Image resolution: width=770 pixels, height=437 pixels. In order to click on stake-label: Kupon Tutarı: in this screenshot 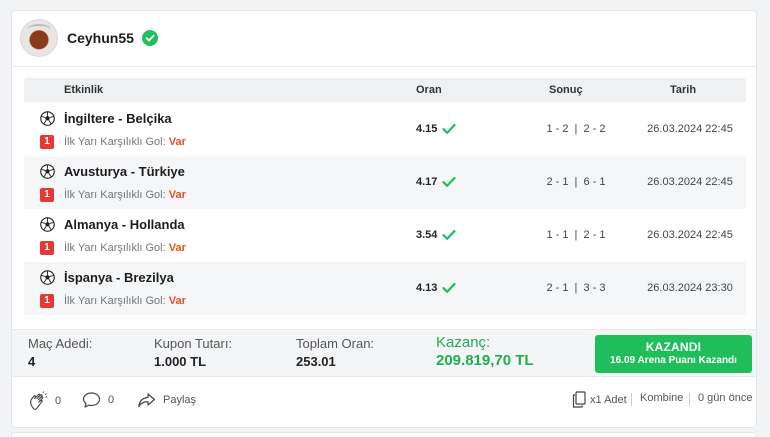, I will do `click(193, 343)`.